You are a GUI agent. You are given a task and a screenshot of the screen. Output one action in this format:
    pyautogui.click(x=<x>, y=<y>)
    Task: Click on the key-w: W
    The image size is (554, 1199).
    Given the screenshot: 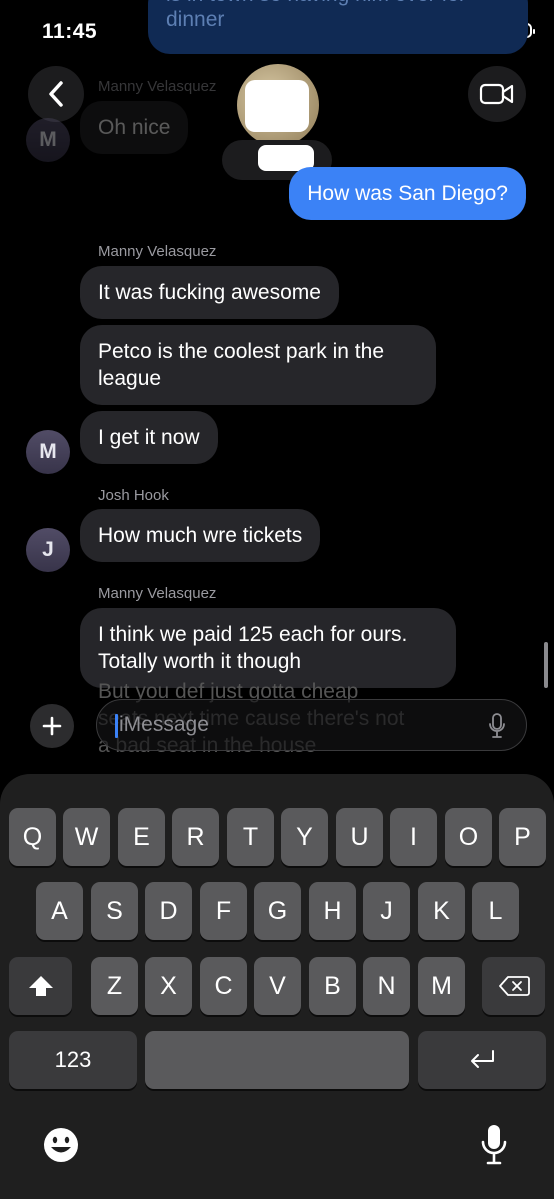 What is the action you would take?
    pyautogui.click(x=86, y=837)
    